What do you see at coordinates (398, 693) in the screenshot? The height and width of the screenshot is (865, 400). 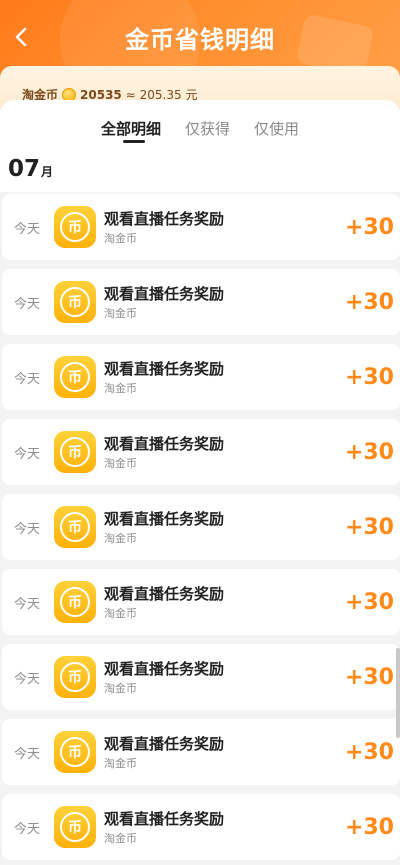 I see `scrollbar` at bounding box center [398, 693].